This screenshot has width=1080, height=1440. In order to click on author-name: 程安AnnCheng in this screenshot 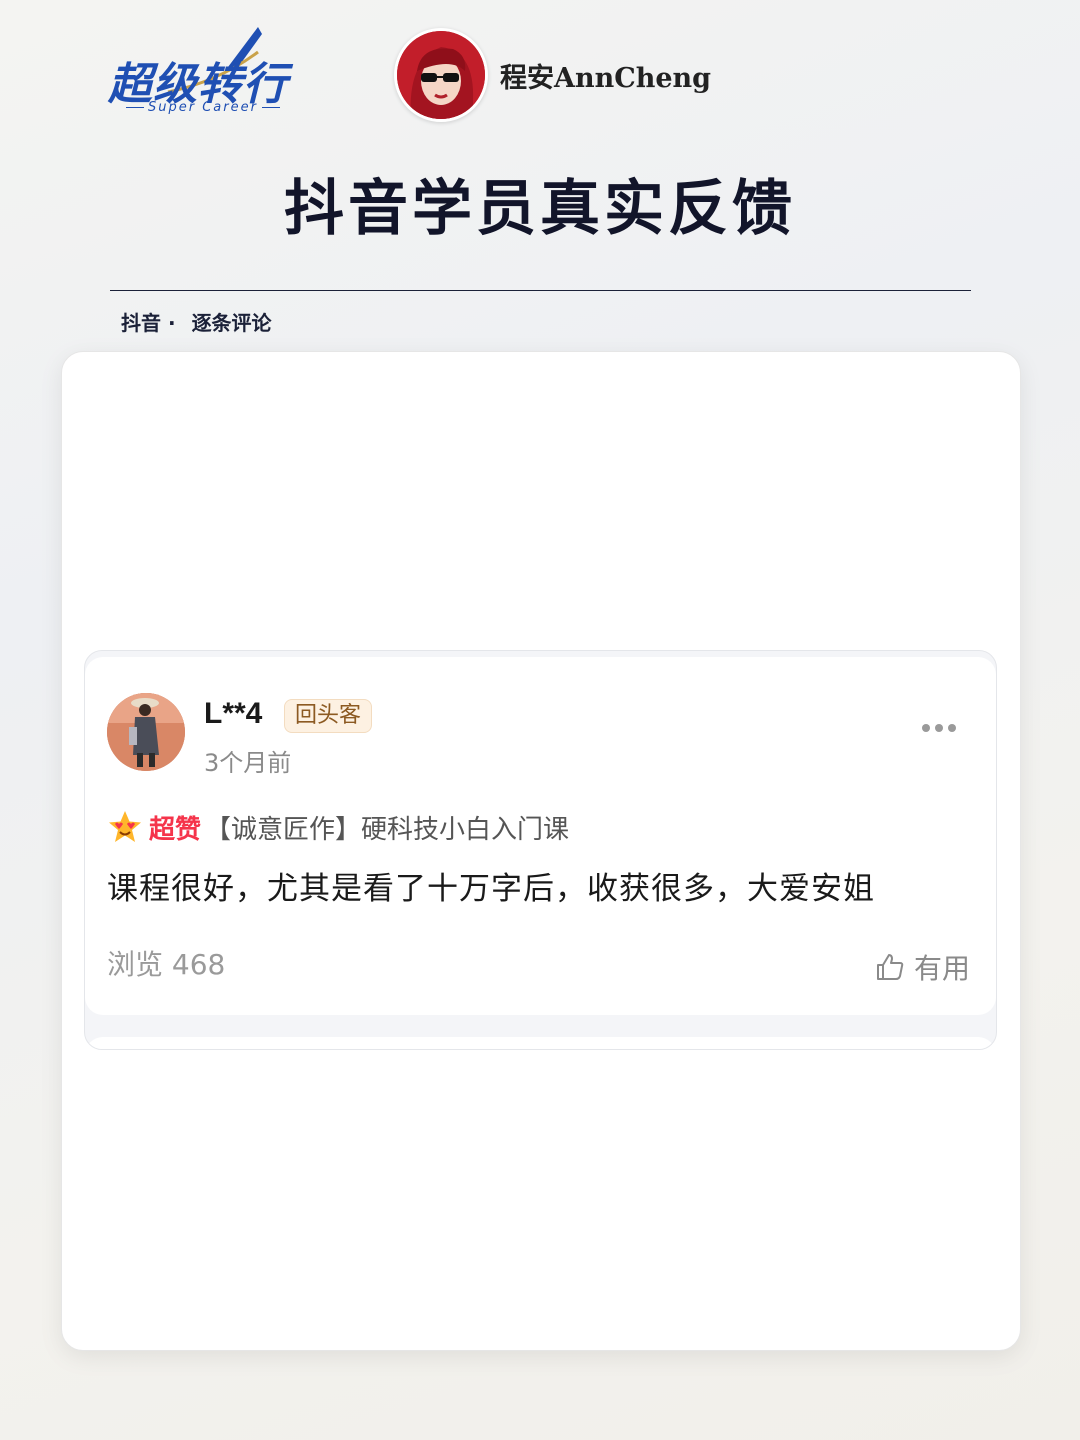, I will do `click(606, 78)`.